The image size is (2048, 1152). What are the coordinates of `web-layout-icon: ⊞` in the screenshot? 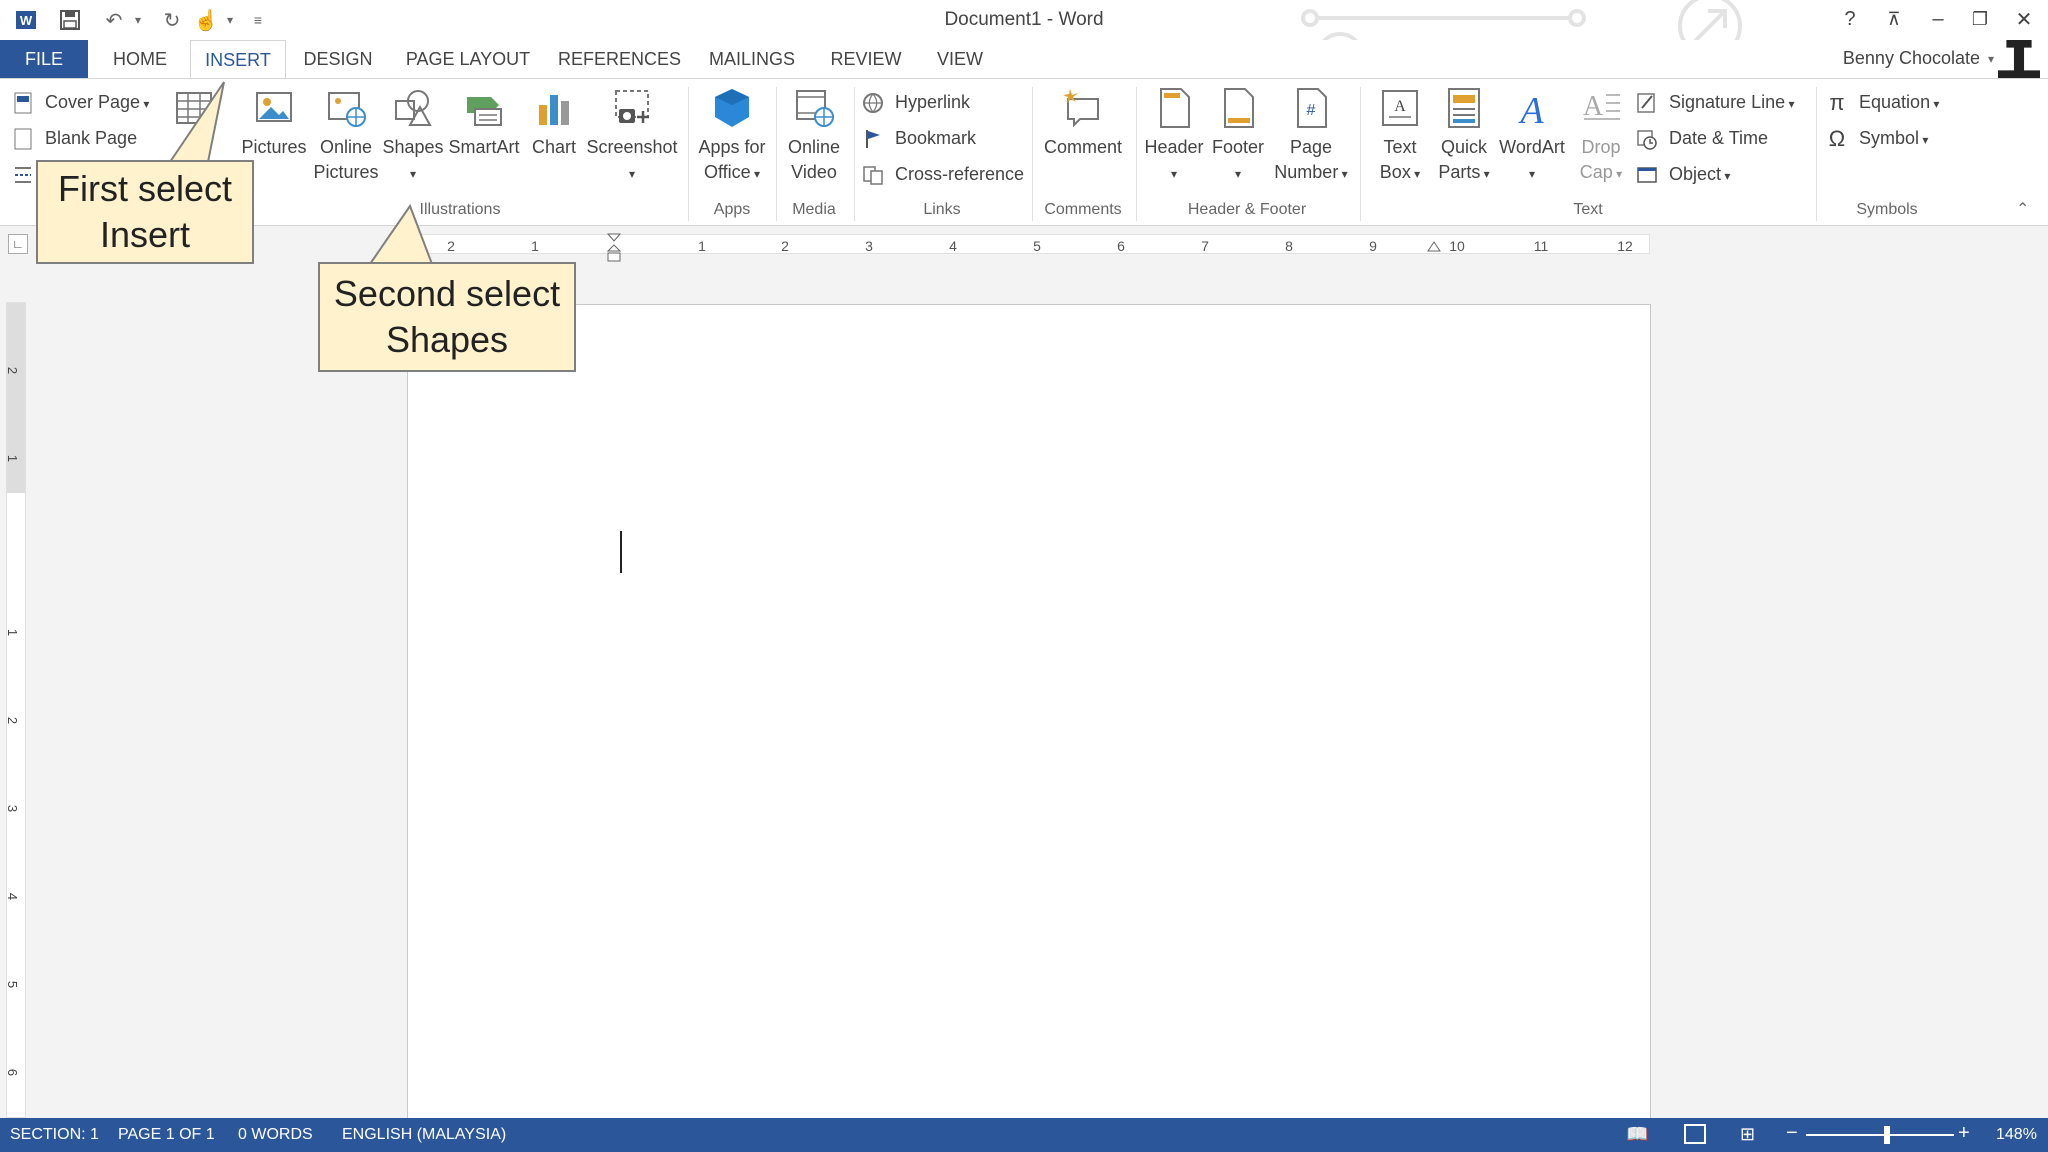 It's located at (1747, 1134).